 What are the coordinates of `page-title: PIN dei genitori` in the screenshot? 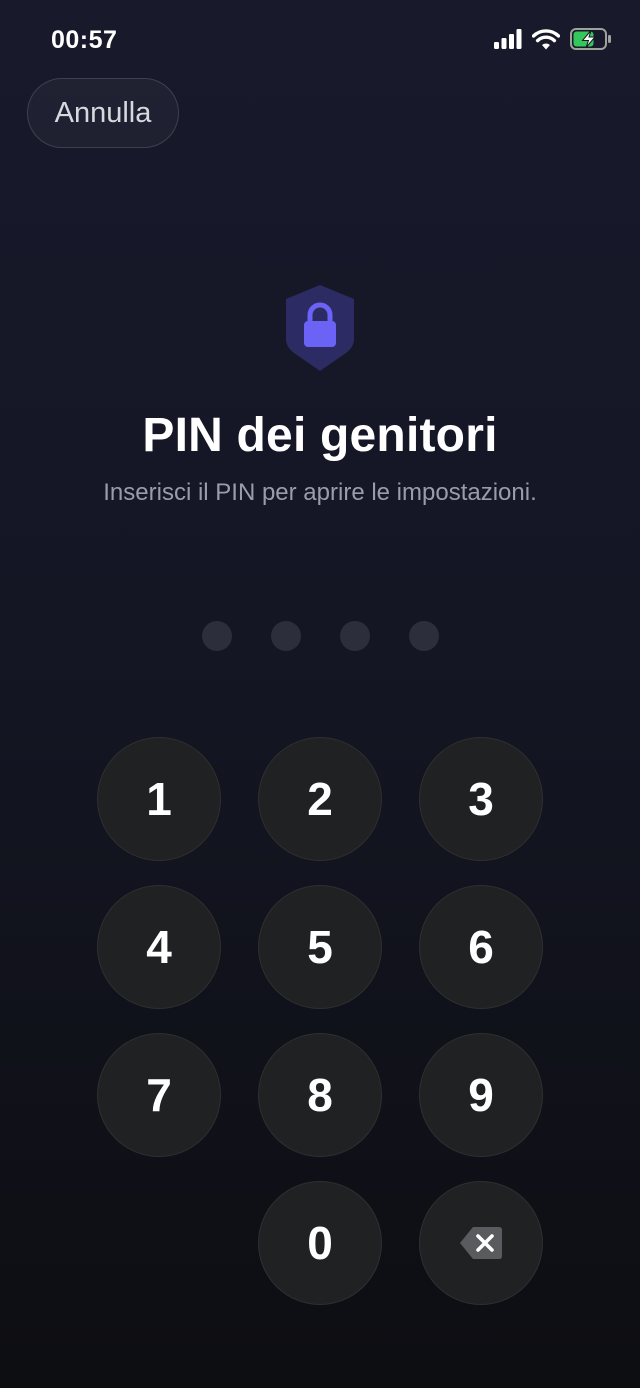 It's located at (320, 435).